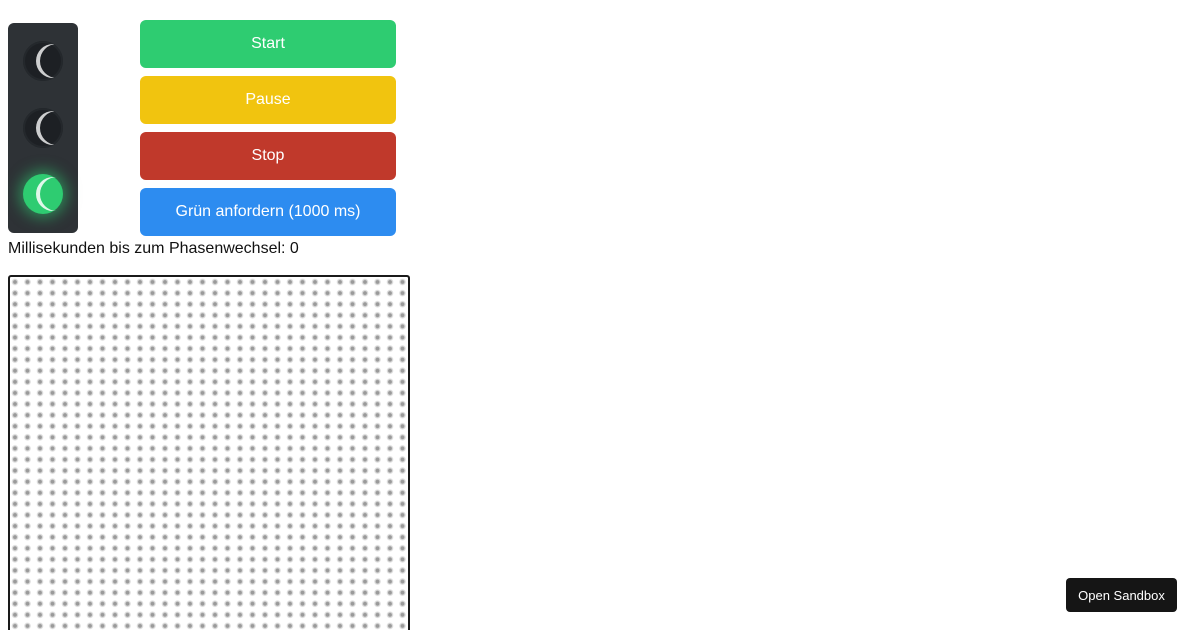 This screenshot has width=1200, height=630. Describe the element at coordinates (268, 156) in the screenshot. I see `stop-button: Stop` at that location.